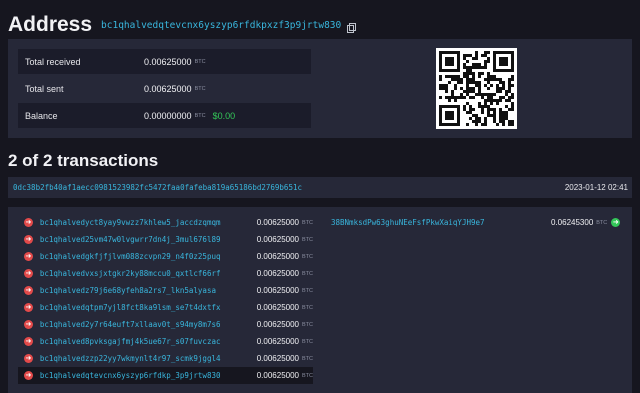  What do you see at coordinates (352, 28) in the screenshot?
I see `copy-icon` at bounding box center [352, 28].